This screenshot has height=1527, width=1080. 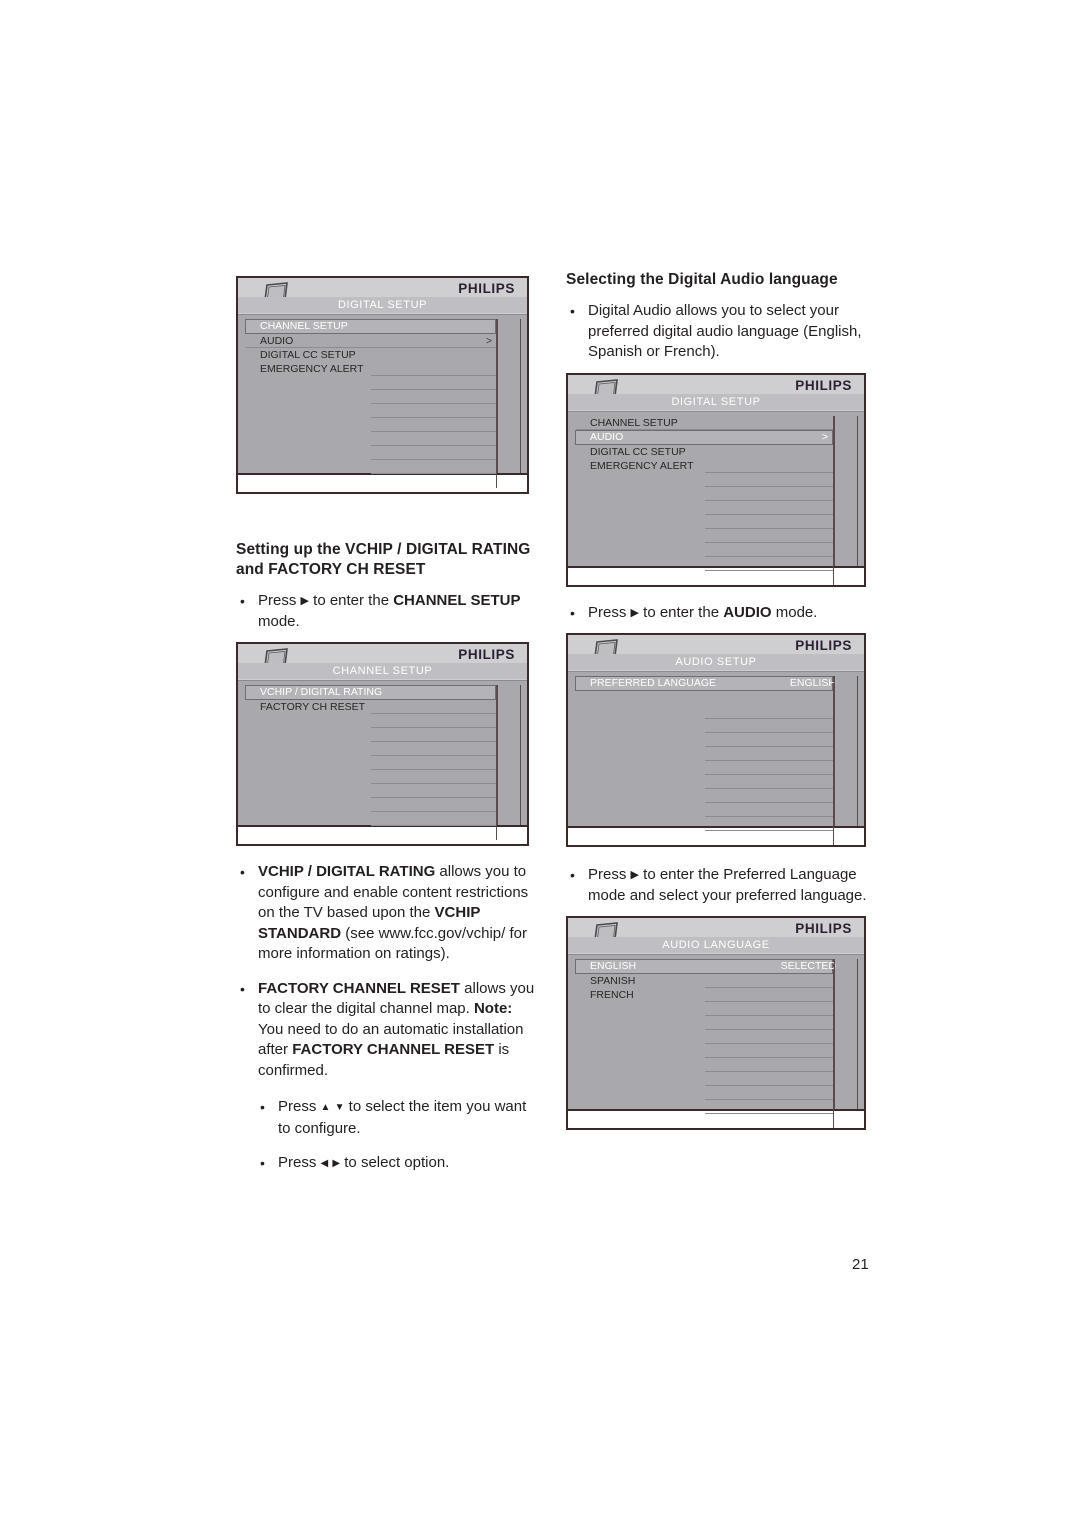 What do you see at coordinates (321, 692) in the screenshot?
I see `osd-row-label: VCHIP / DIGITAL RATING` at bounding box center [321, 692].